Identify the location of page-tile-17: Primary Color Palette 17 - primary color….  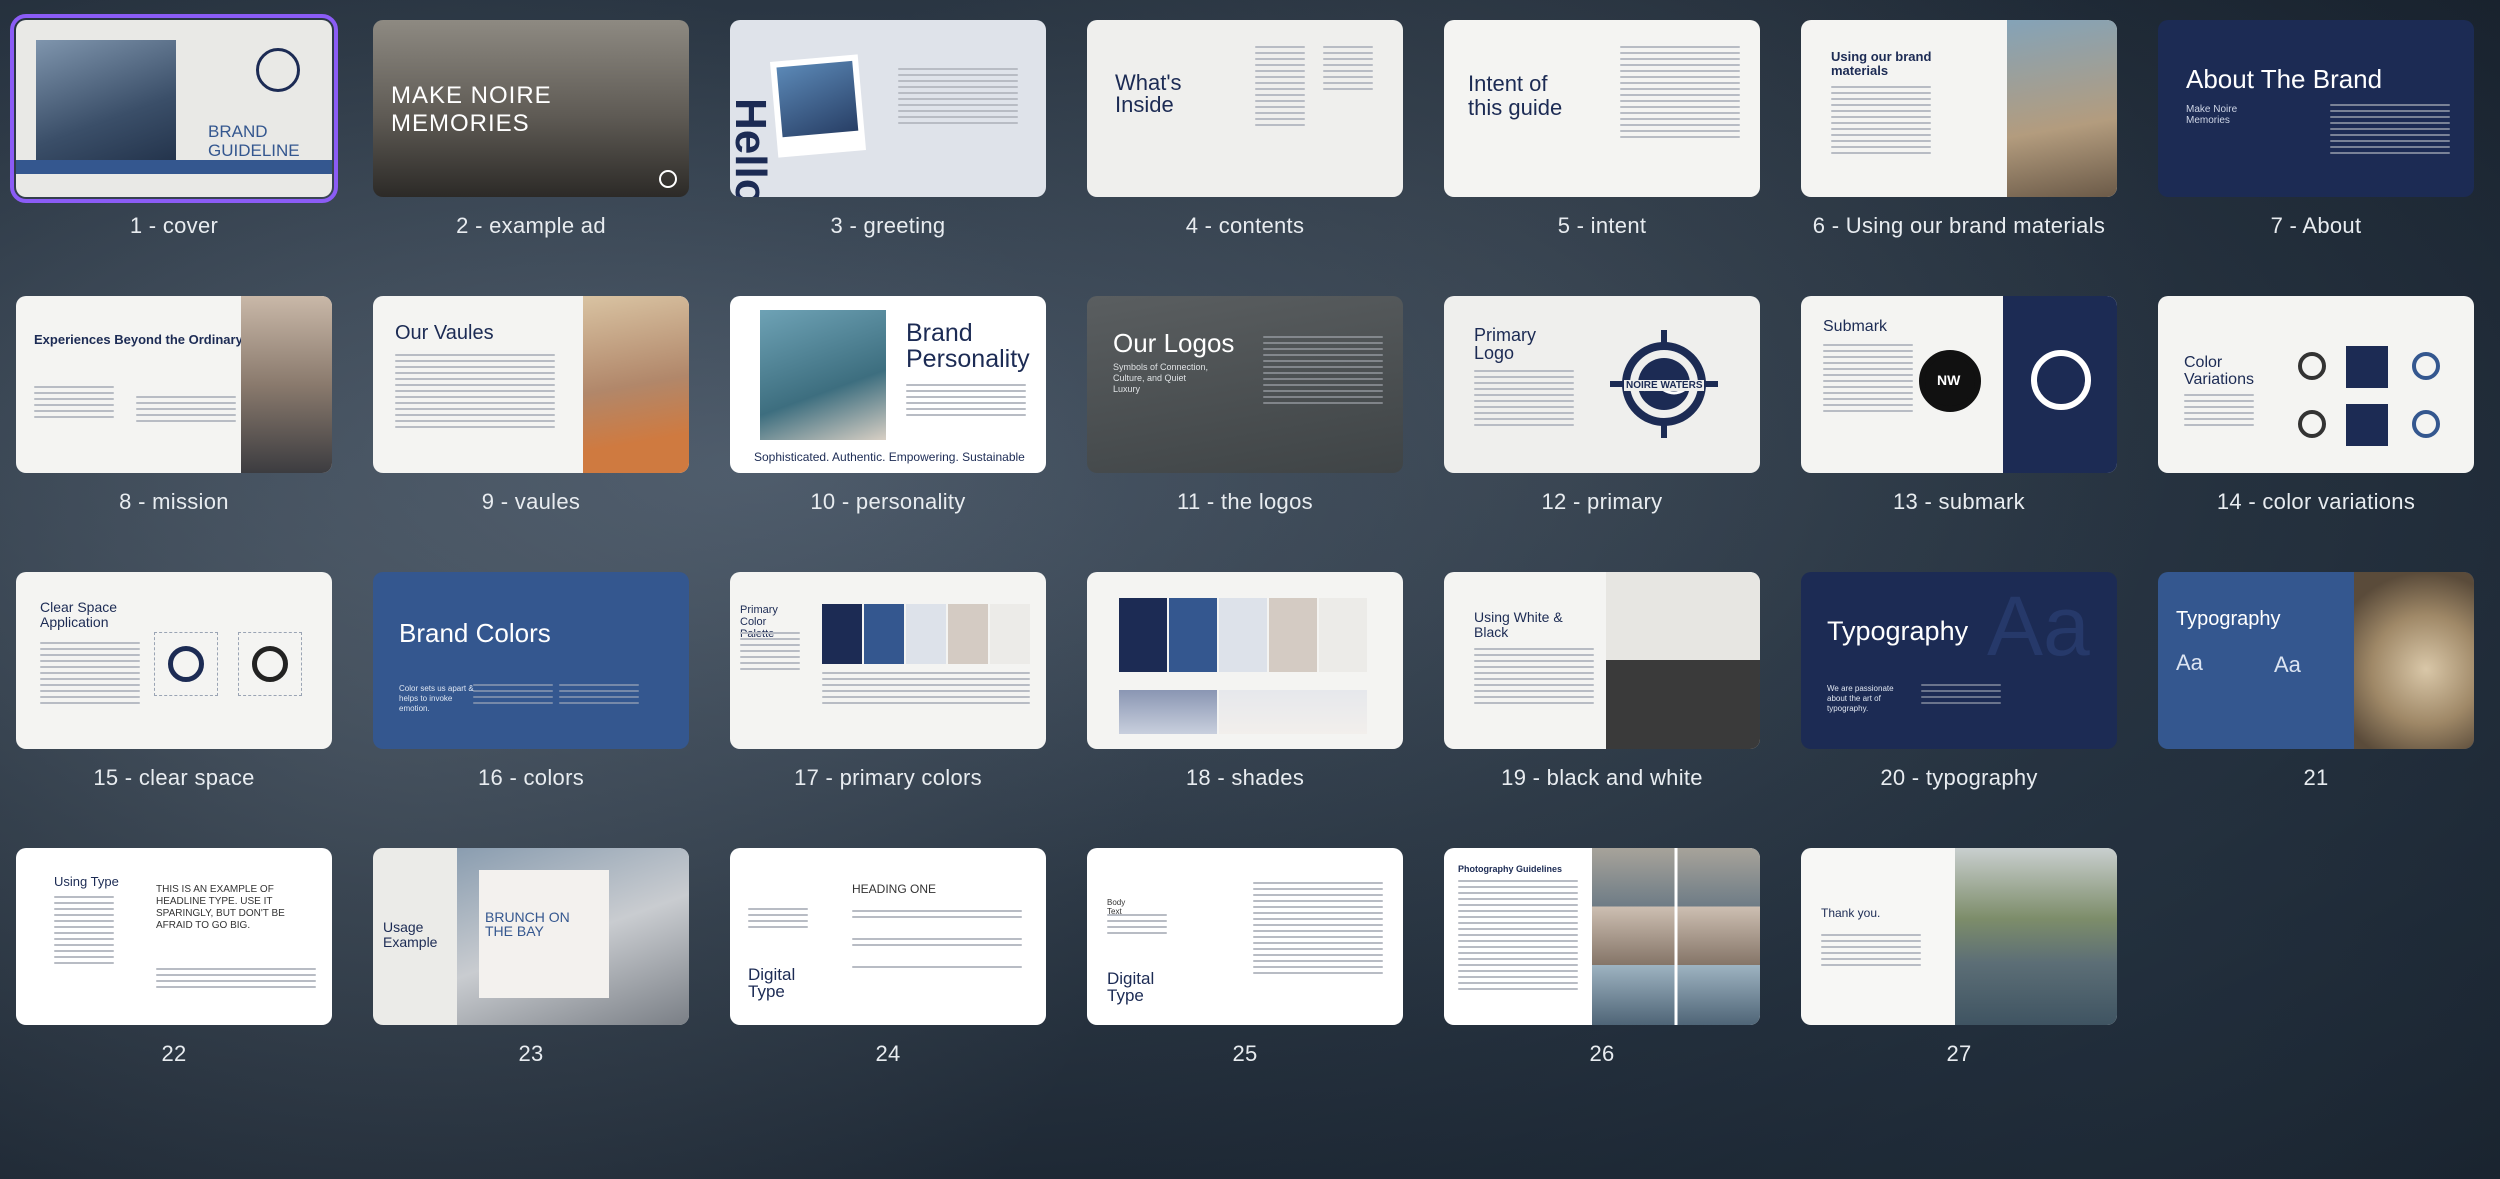
(888, 710).